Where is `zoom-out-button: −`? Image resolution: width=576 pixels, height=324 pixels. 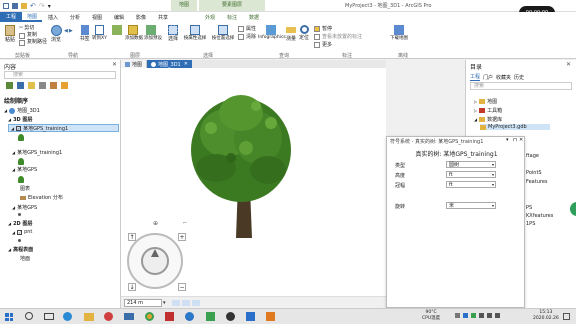
zoom-out-button: − is located at coordinates (182, 287).